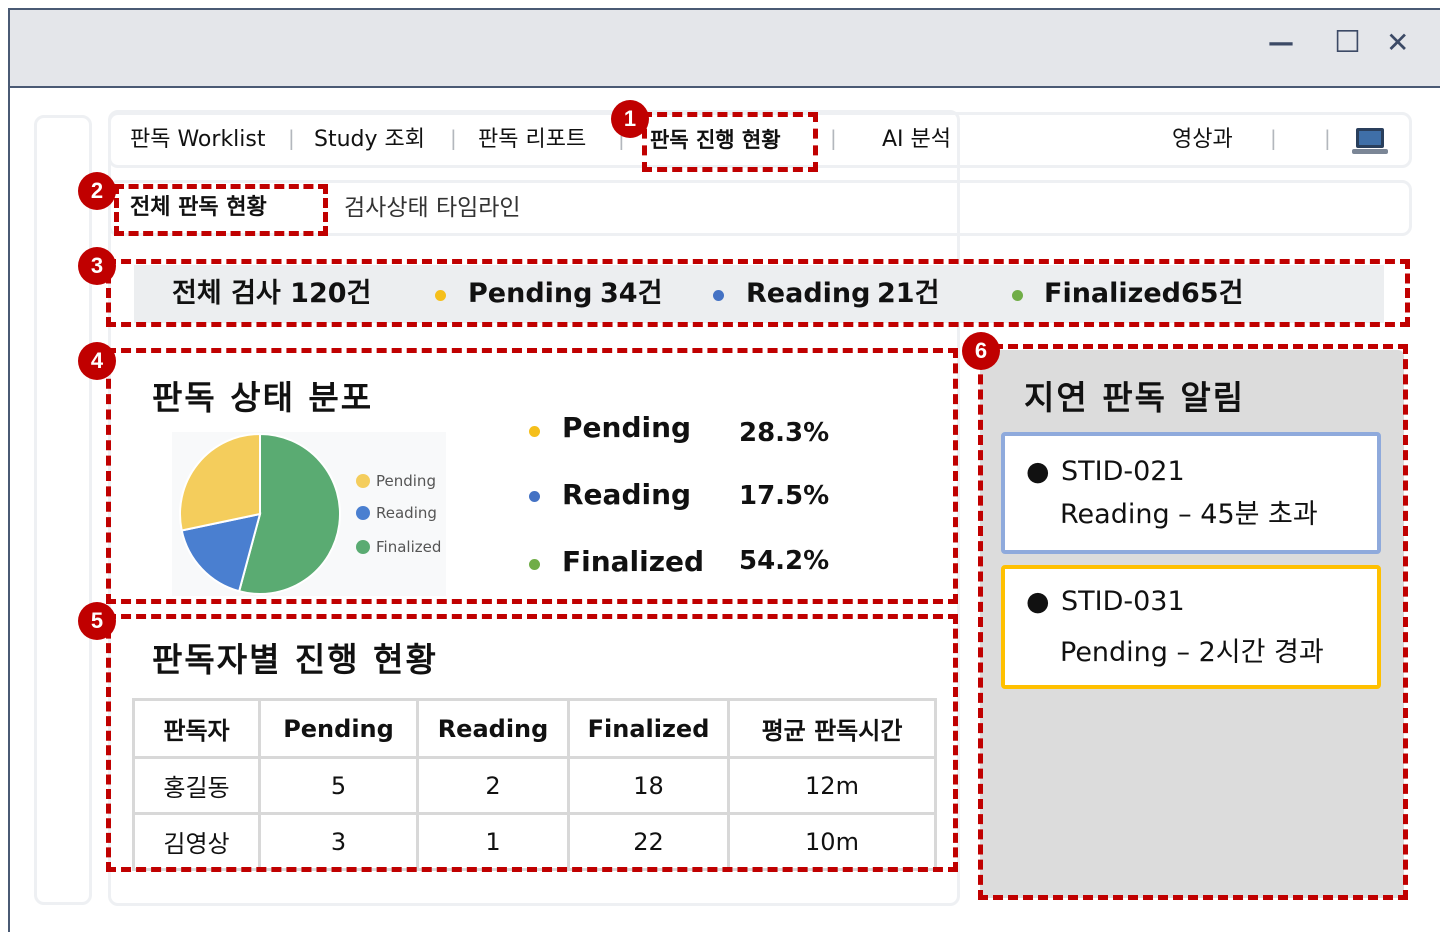 The width and height of the screenshot is (1440, 932). What do you see at coordinates (725, 49) in the screenshot?
I see `title-bar` at bounding box center [725, 49].